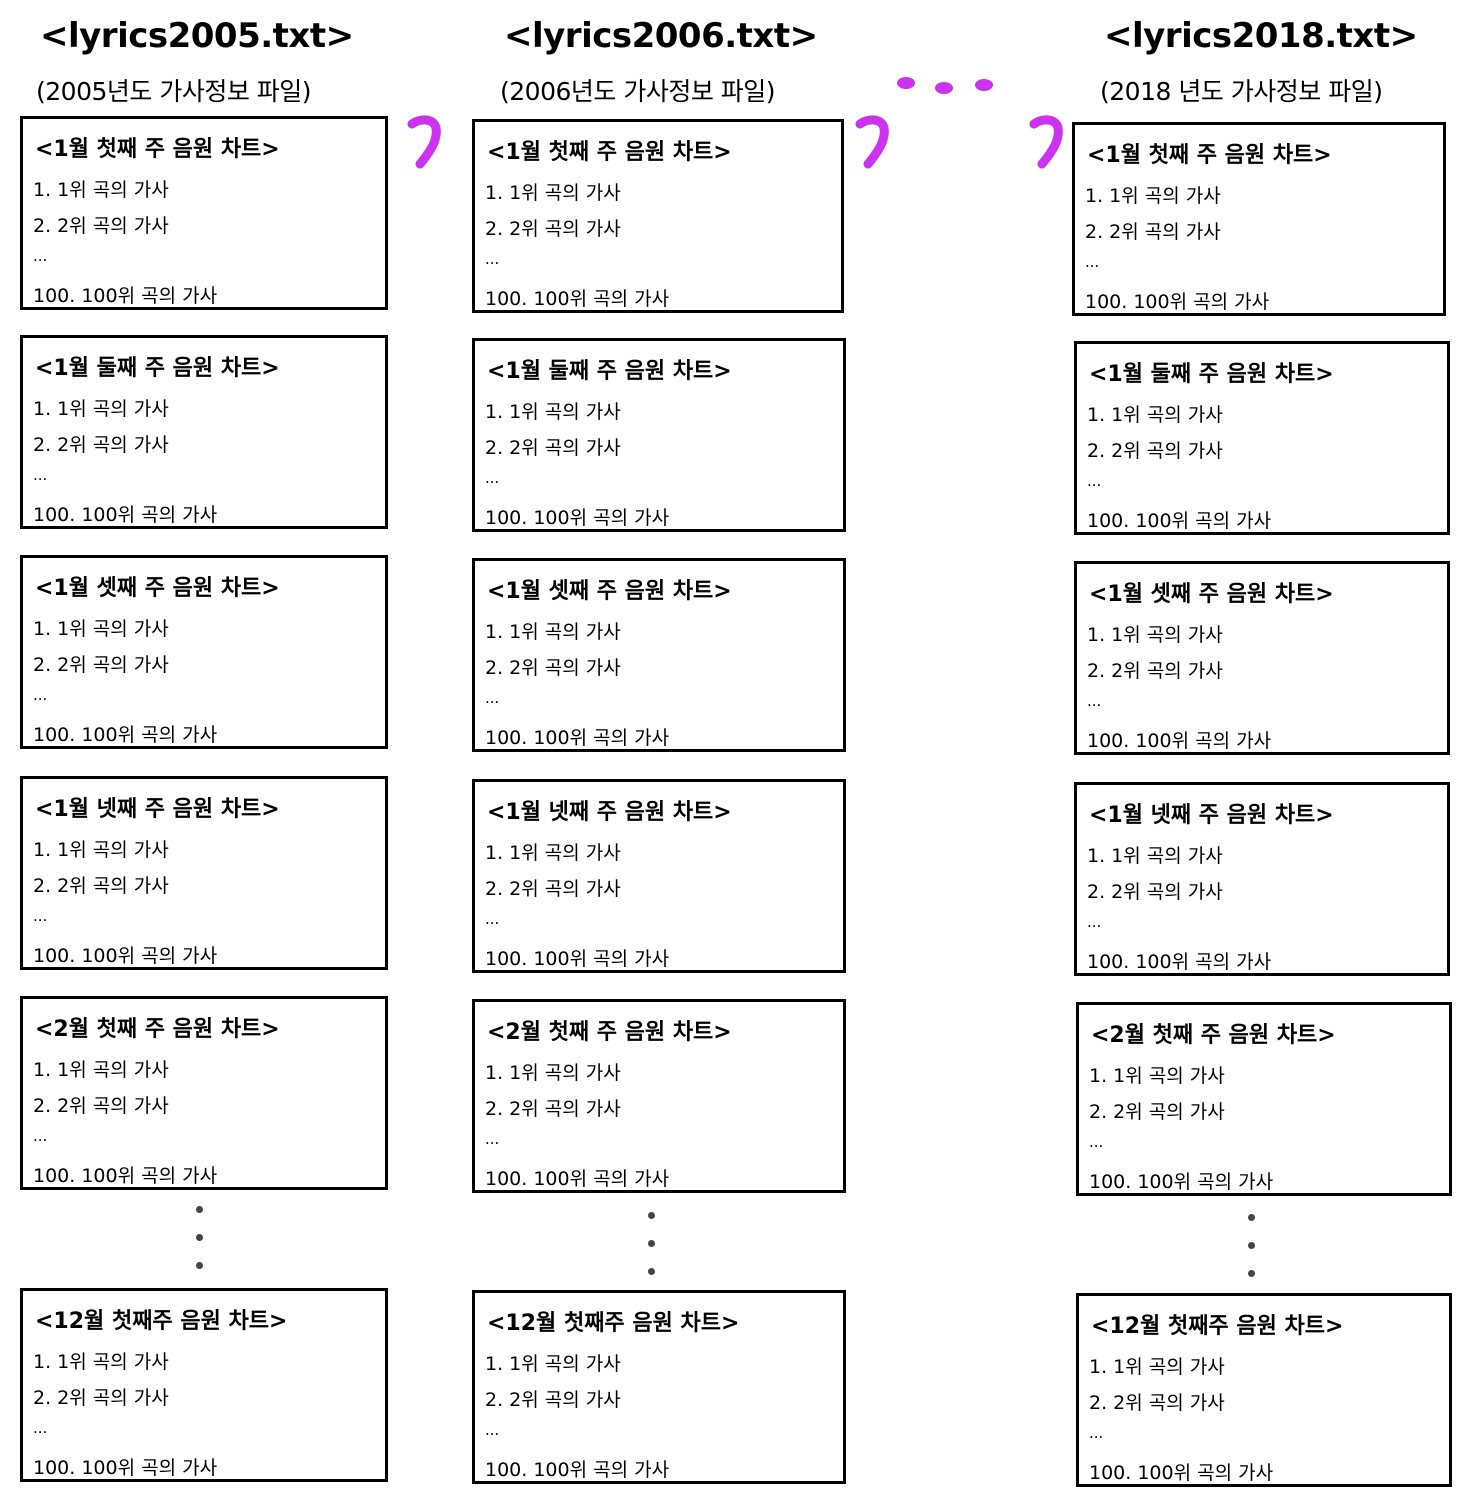 Image resolution: width=1474 pixels, height=1500 pixels. I want to click on file-title: <lyrics2005.txt>, so click(197, 36).